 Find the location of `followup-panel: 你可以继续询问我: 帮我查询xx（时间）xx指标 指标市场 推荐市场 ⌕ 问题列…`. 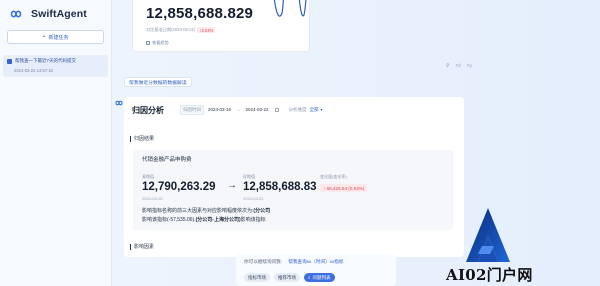

followup-panel: 你可以继续询问我: 帮我查询xx（时间）xx指标 指标市场 推荐市场 ⌕ 问题列… is located at coordinates (316, 270).